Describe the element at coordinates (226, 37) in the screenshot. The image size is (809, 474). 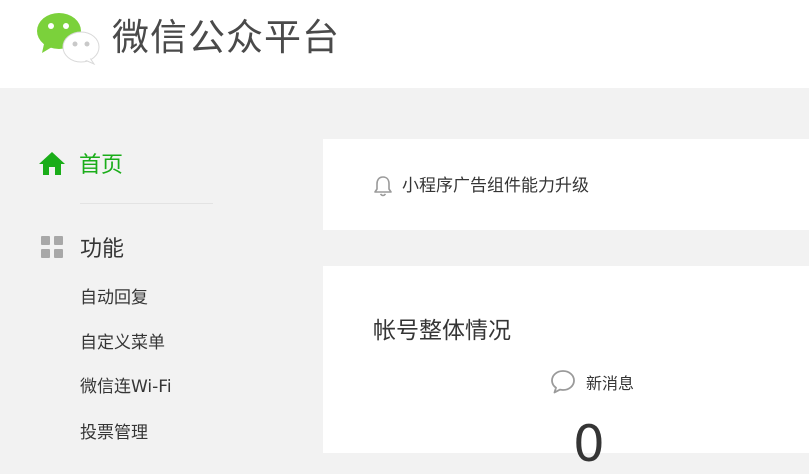
I see `platform-title: 微信公众平台` at that location.